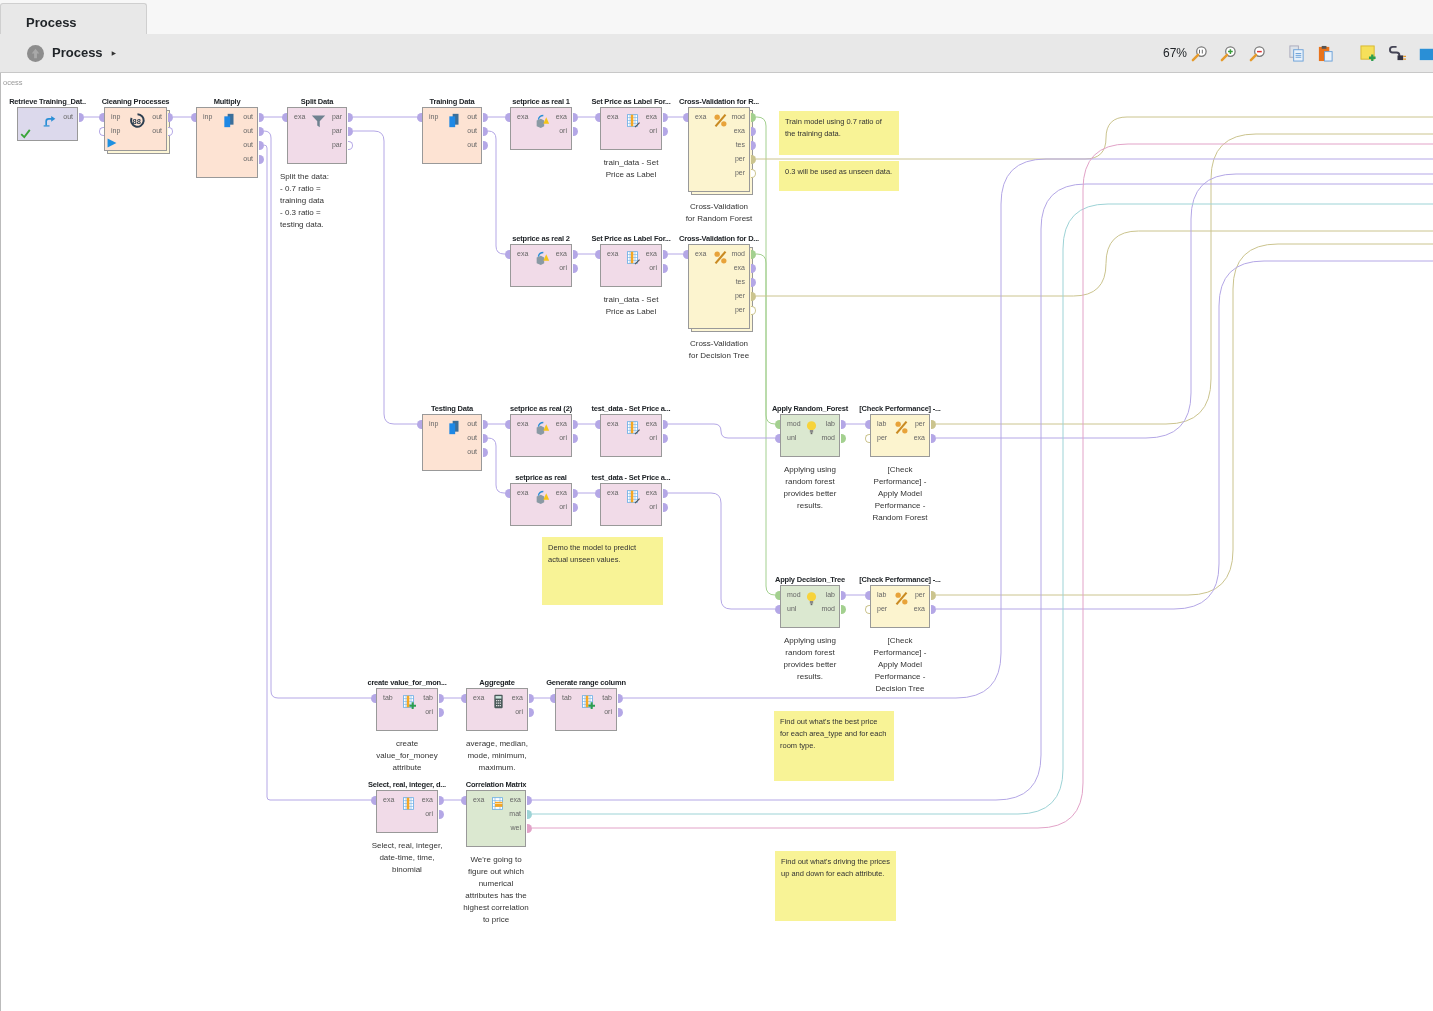 The height and width of the screenshot is (1011, 1433). Describe the element at coordinates (112, 143) in the screenshot. I see `play-icon` at that location.